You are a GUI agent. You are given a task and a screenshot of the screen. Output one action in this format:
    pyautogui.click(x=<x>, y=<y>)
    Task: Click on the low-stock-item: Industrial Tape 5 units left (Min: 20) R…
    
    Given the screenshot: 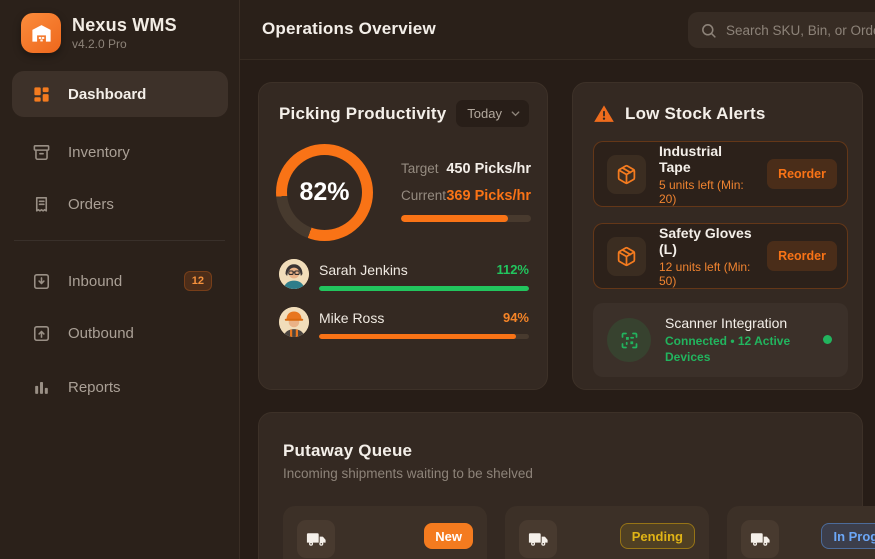 What is the action you would take?
    pyautogui.click(x=720, y=174)
    